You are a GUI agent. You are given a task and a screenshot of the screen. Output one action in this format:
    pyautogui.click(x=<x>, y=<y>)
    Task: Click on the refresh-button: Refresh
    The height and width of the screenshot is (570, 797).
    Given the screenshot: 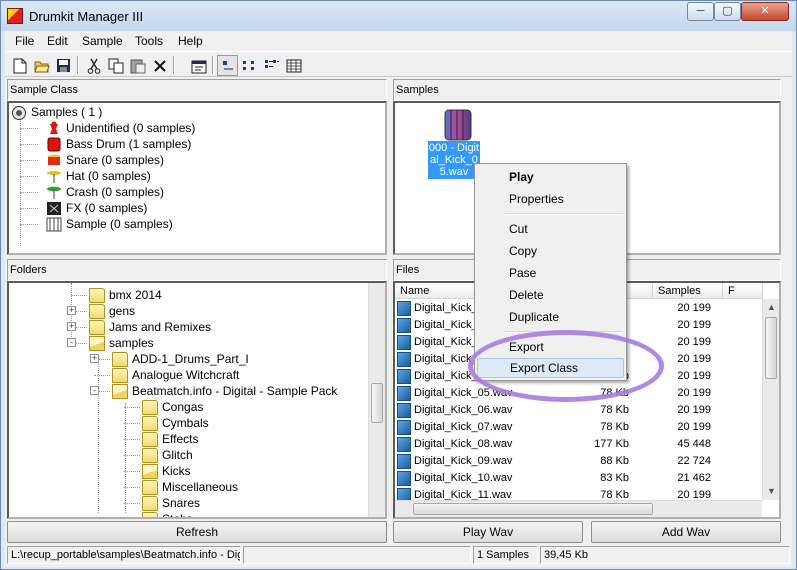 What is the action you would take?
    pyautogui.click(x=197, y=532)
    